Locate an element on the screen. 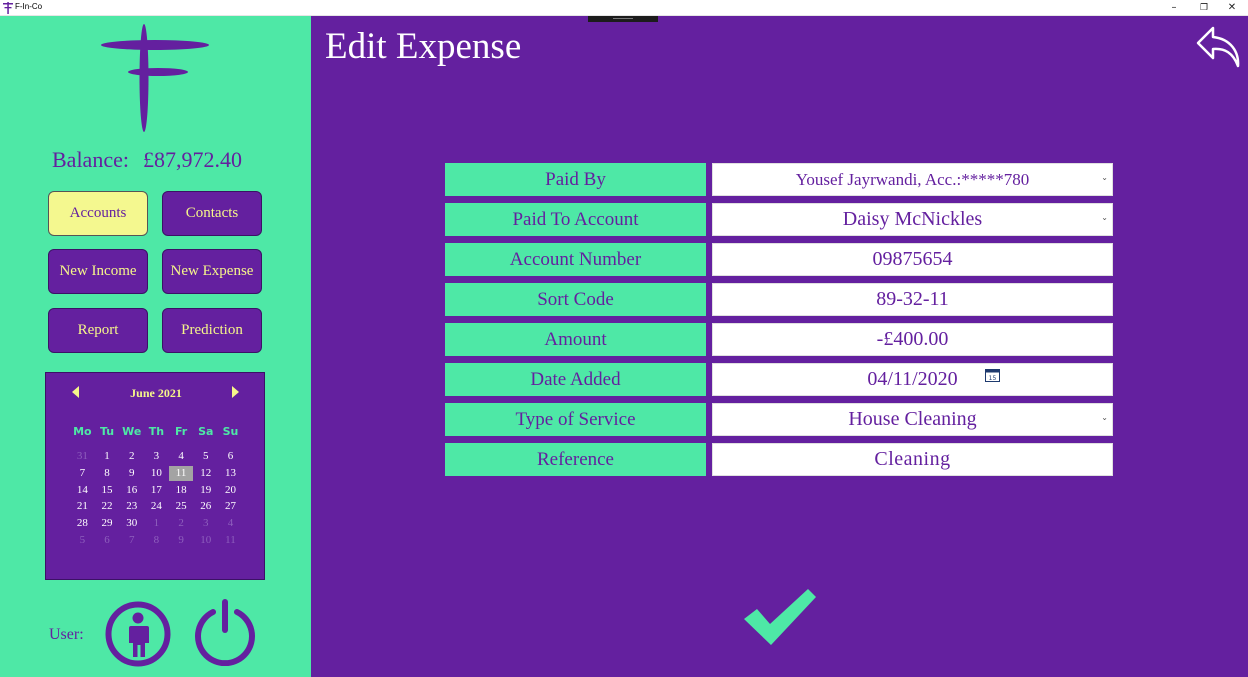  maximize-button: ❐ is located at coordinates (1204, 8).